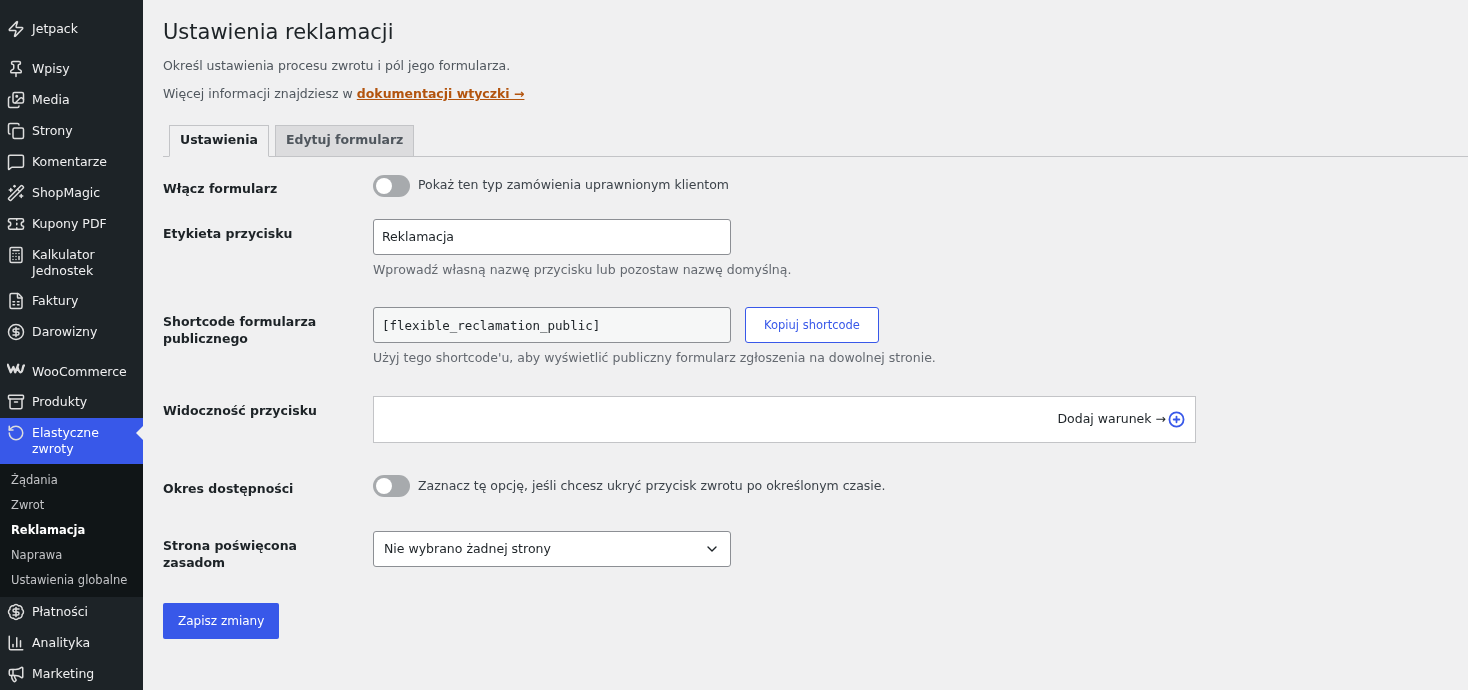 Image resolution: width=1468 pixels, height=690 pixels. I want to click on sidebar-item: WooCommerce, so click(71, 372).